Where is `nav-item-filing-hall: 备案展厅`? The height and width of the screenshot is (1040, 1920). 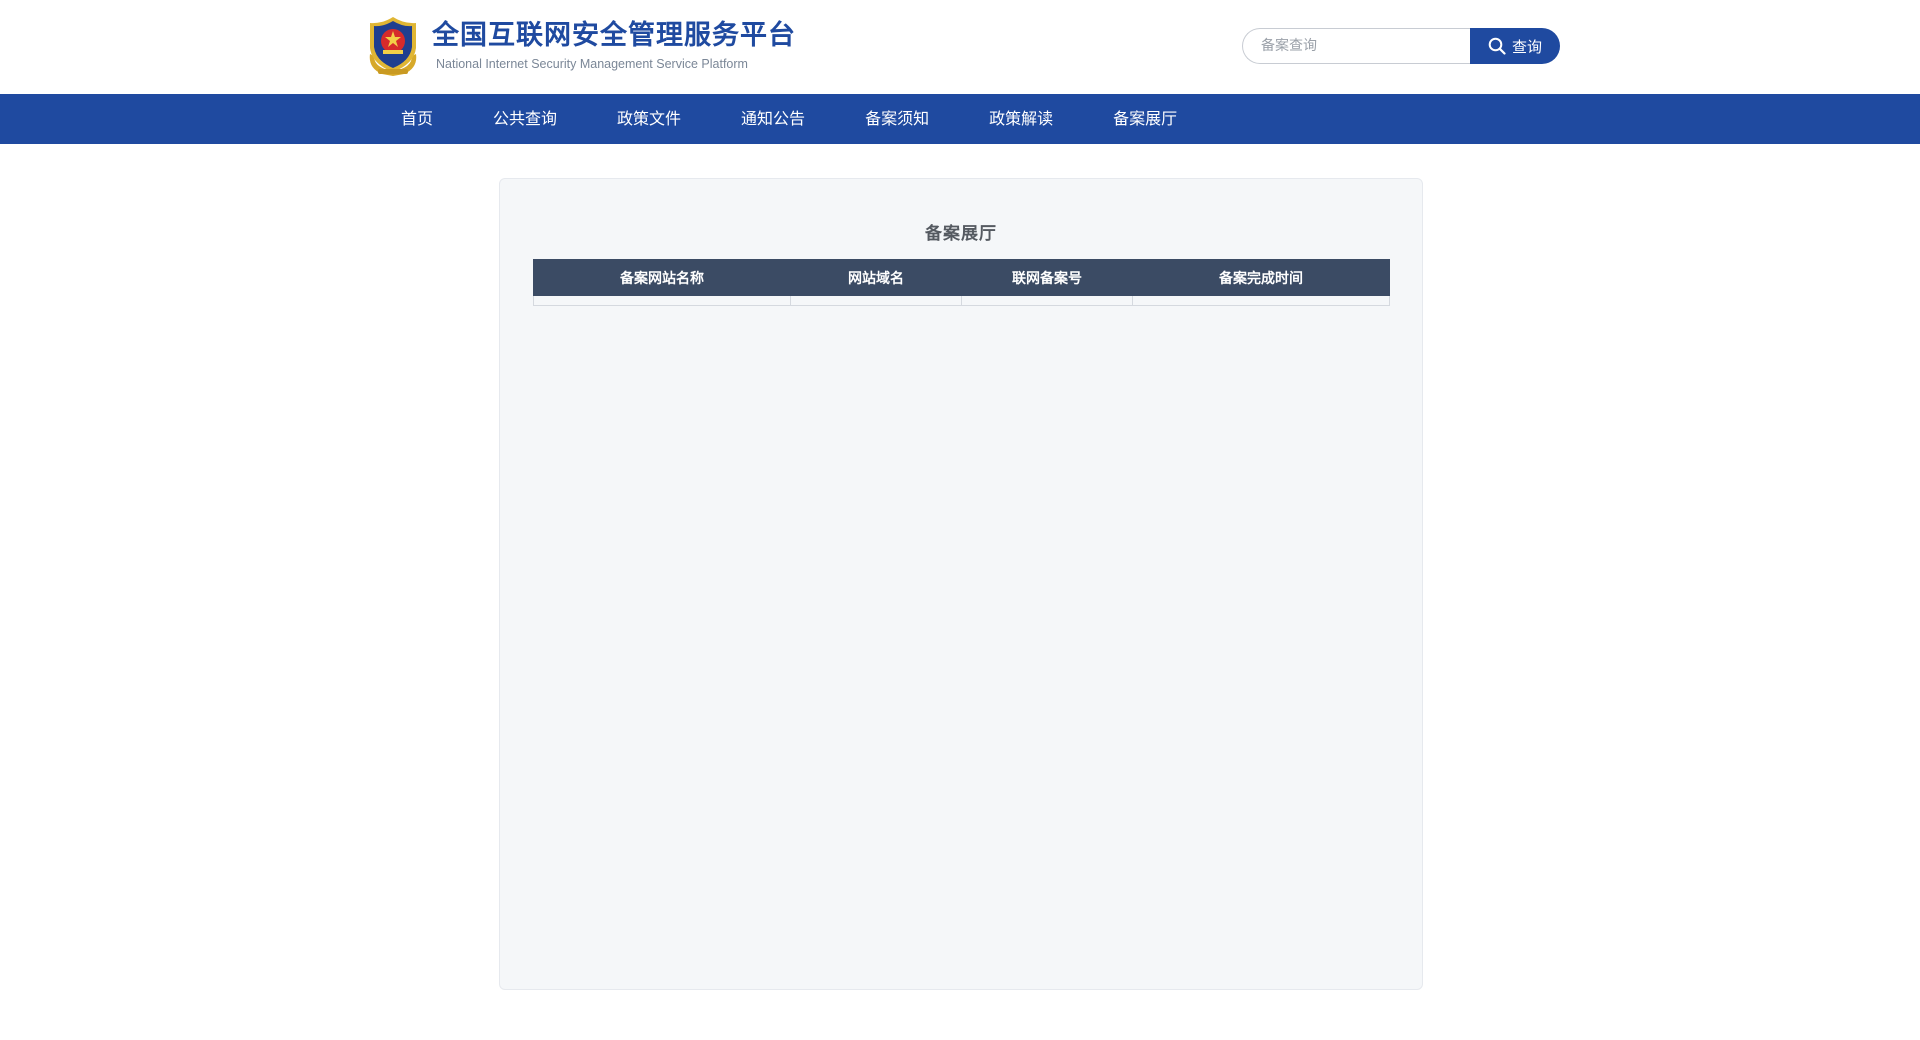 nav-item-filing-hall: 备案展厅 is located at coordinates (1145, 119).